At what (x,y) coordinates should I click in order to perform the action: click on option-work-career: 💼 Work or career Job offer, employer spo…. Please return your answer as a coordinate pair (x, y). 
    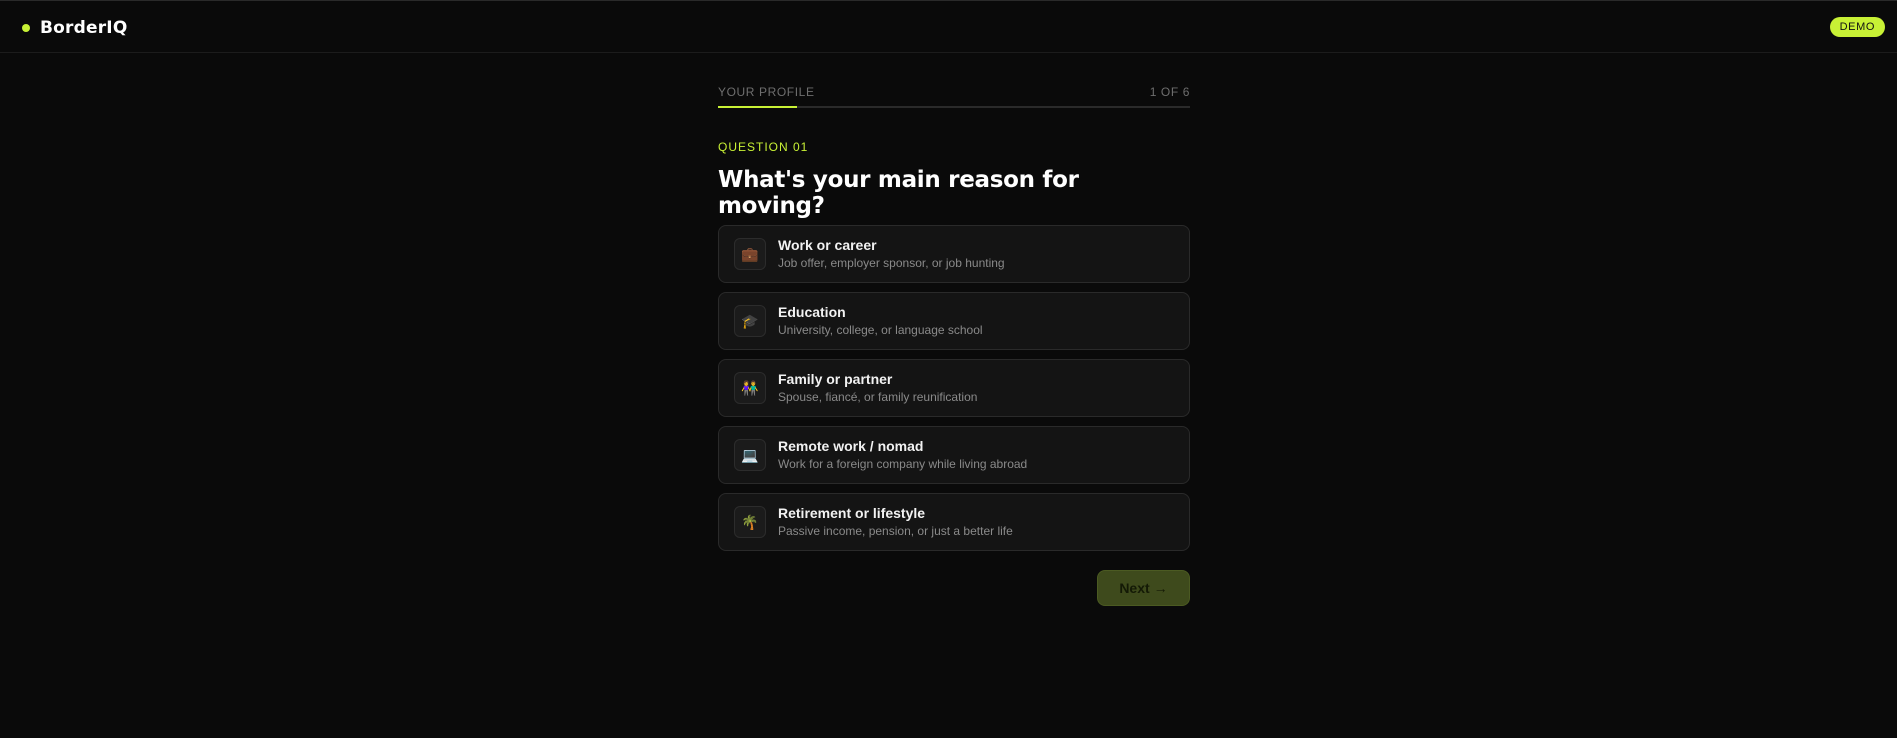
    Looking at the image, I should click on (954, 254).